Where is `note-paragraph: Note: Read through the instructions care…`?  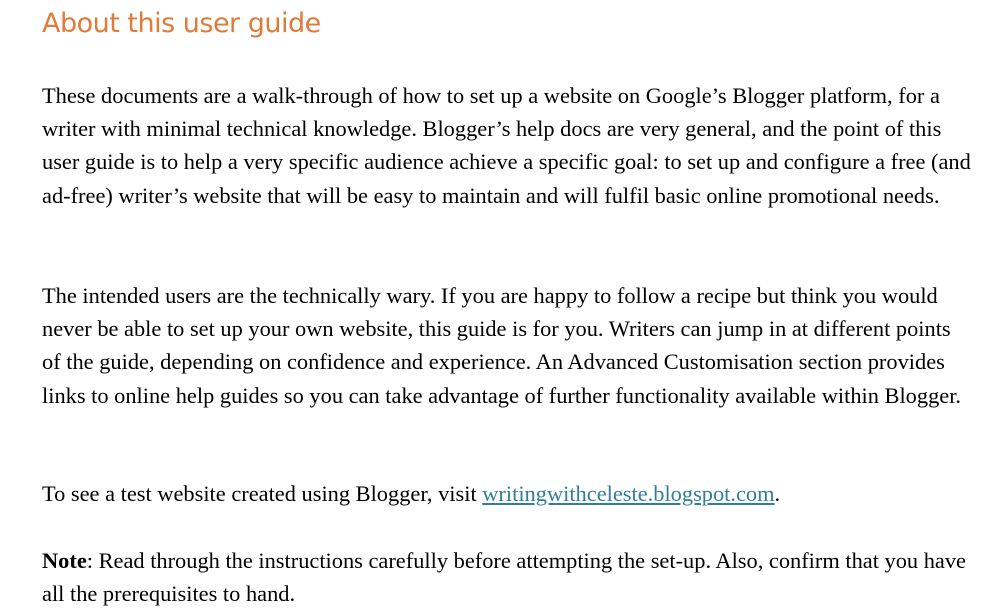
note-paragraph: Note: Read through the instructions care… is located at coordinates (507, 577).